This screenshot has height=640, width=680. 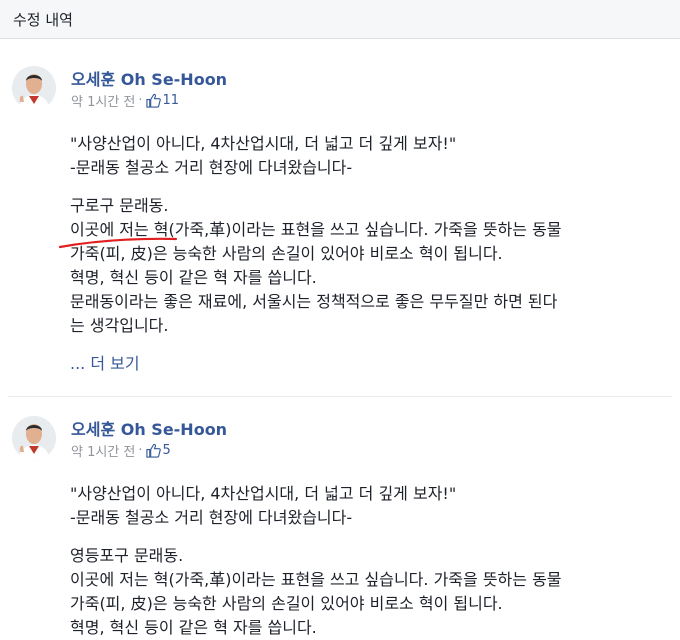 I want to click on see-more-link: ... 더 보기, so click(x=370, y=364).